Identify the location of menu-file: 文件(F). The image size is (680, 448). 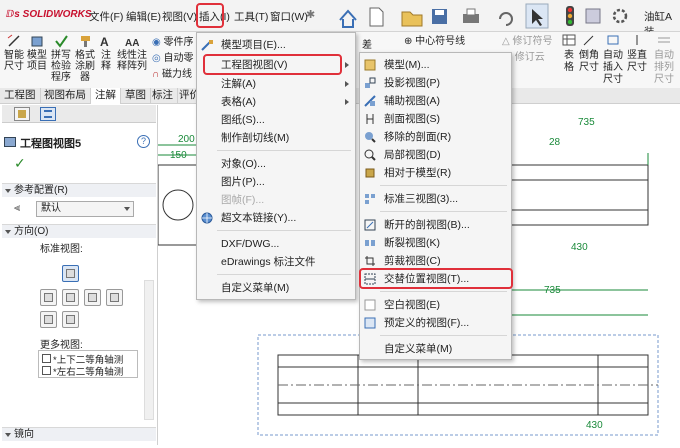
(106, 16).